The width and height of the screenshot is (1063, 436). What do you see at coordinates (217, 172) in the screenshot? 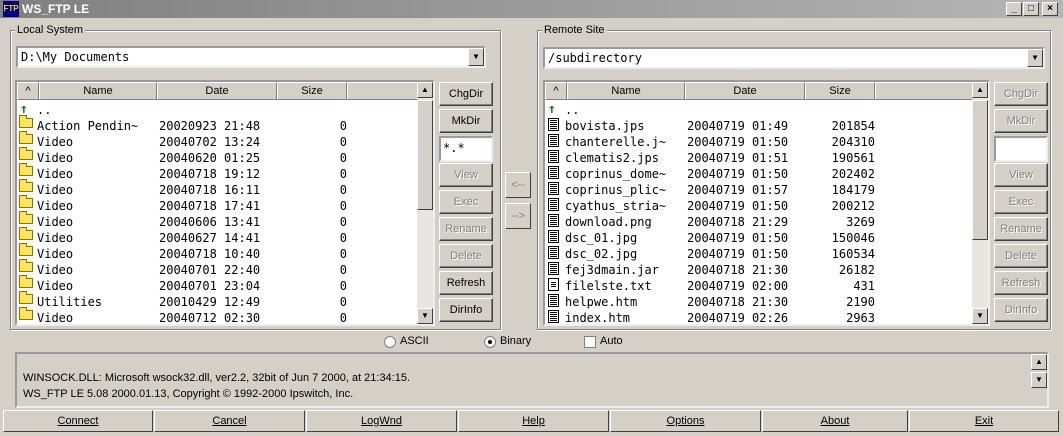
I see `list-item: Video 20040718 19:12 0` at bounding box center [217, 172].